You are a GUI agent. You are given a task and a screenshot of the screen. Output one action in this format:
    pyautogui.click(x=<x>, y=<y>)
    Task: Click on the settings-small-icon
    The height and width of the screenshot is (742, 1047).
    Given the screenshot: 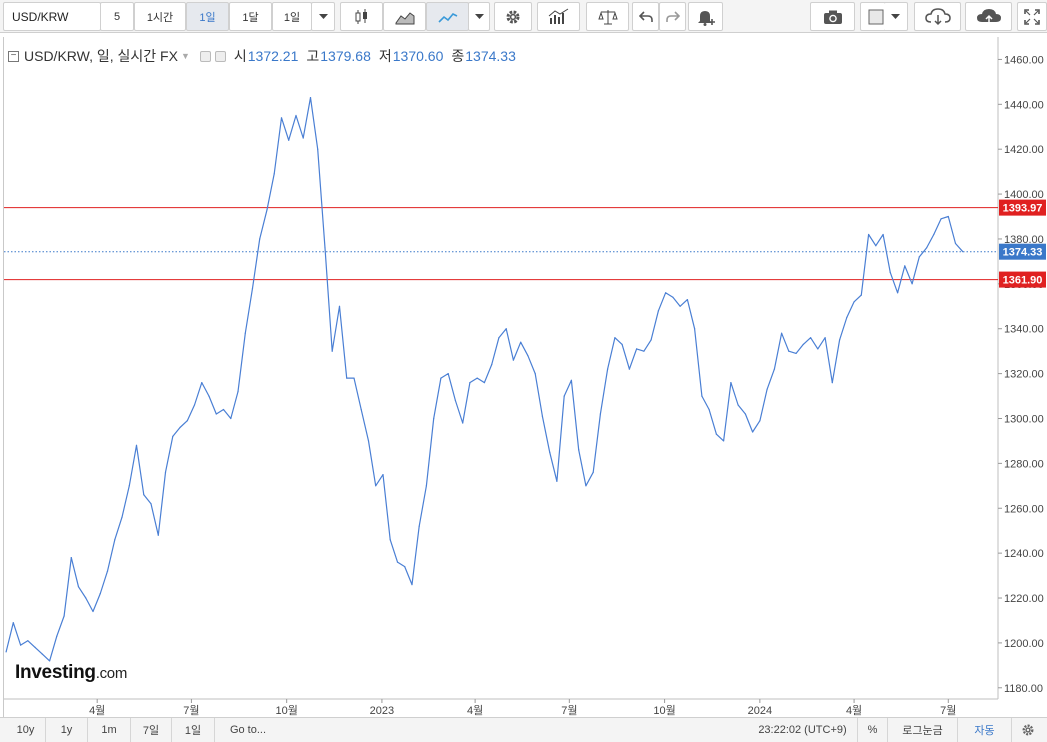 What is the action you would take?
    pyautogui.click(x=220, y=56)
    